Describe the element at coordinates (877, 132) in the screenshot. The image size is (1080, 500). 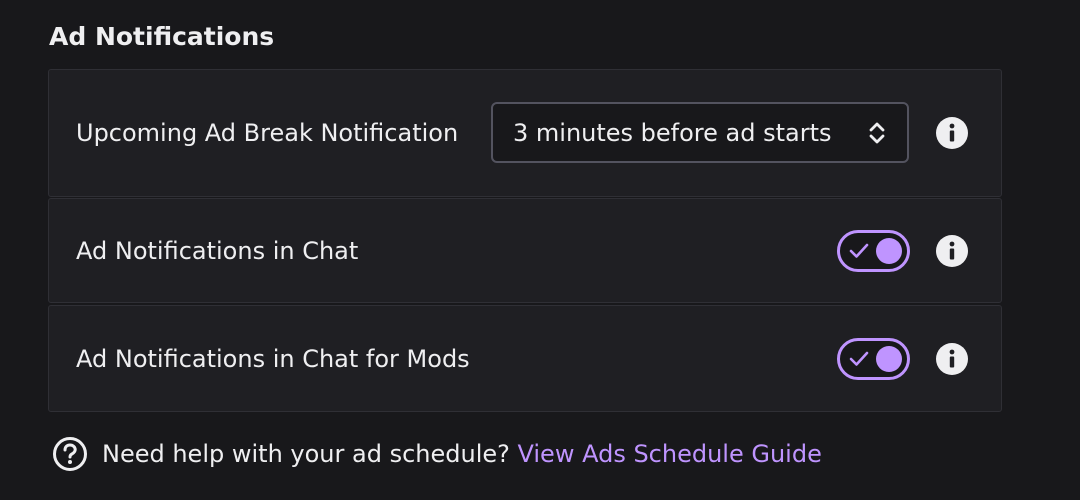
I see `chevron-up-down-icon` at that location.